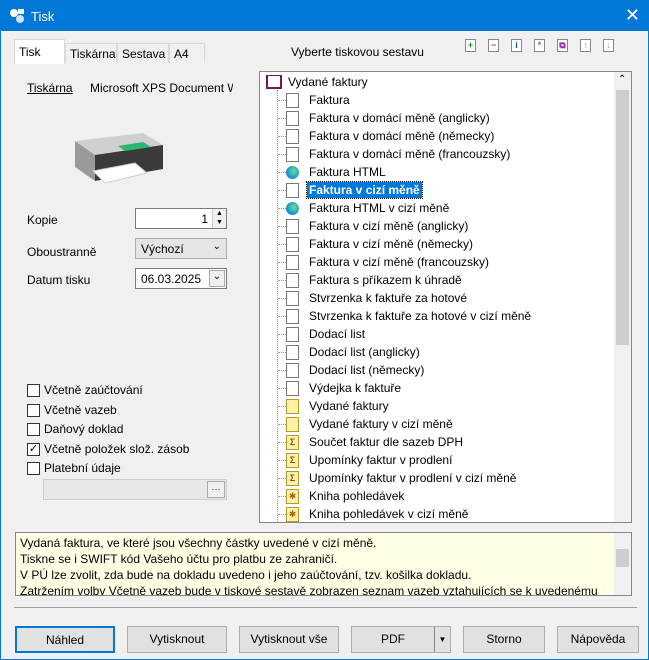 The width and height of the screenshot is (649, 660). I want to click on tree-item: Faktura v cizí měně (francouzsky), so click(384, 262).